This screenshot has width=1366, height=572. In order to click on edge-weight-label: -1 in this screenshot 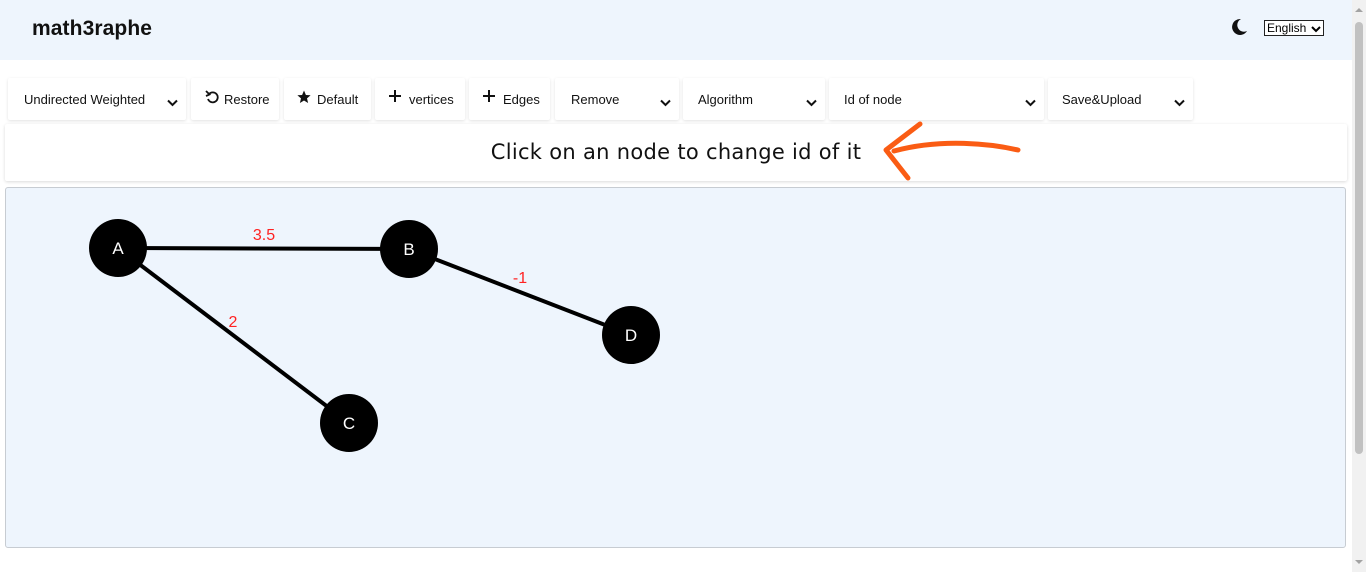, I will do `click(520, 278)`.